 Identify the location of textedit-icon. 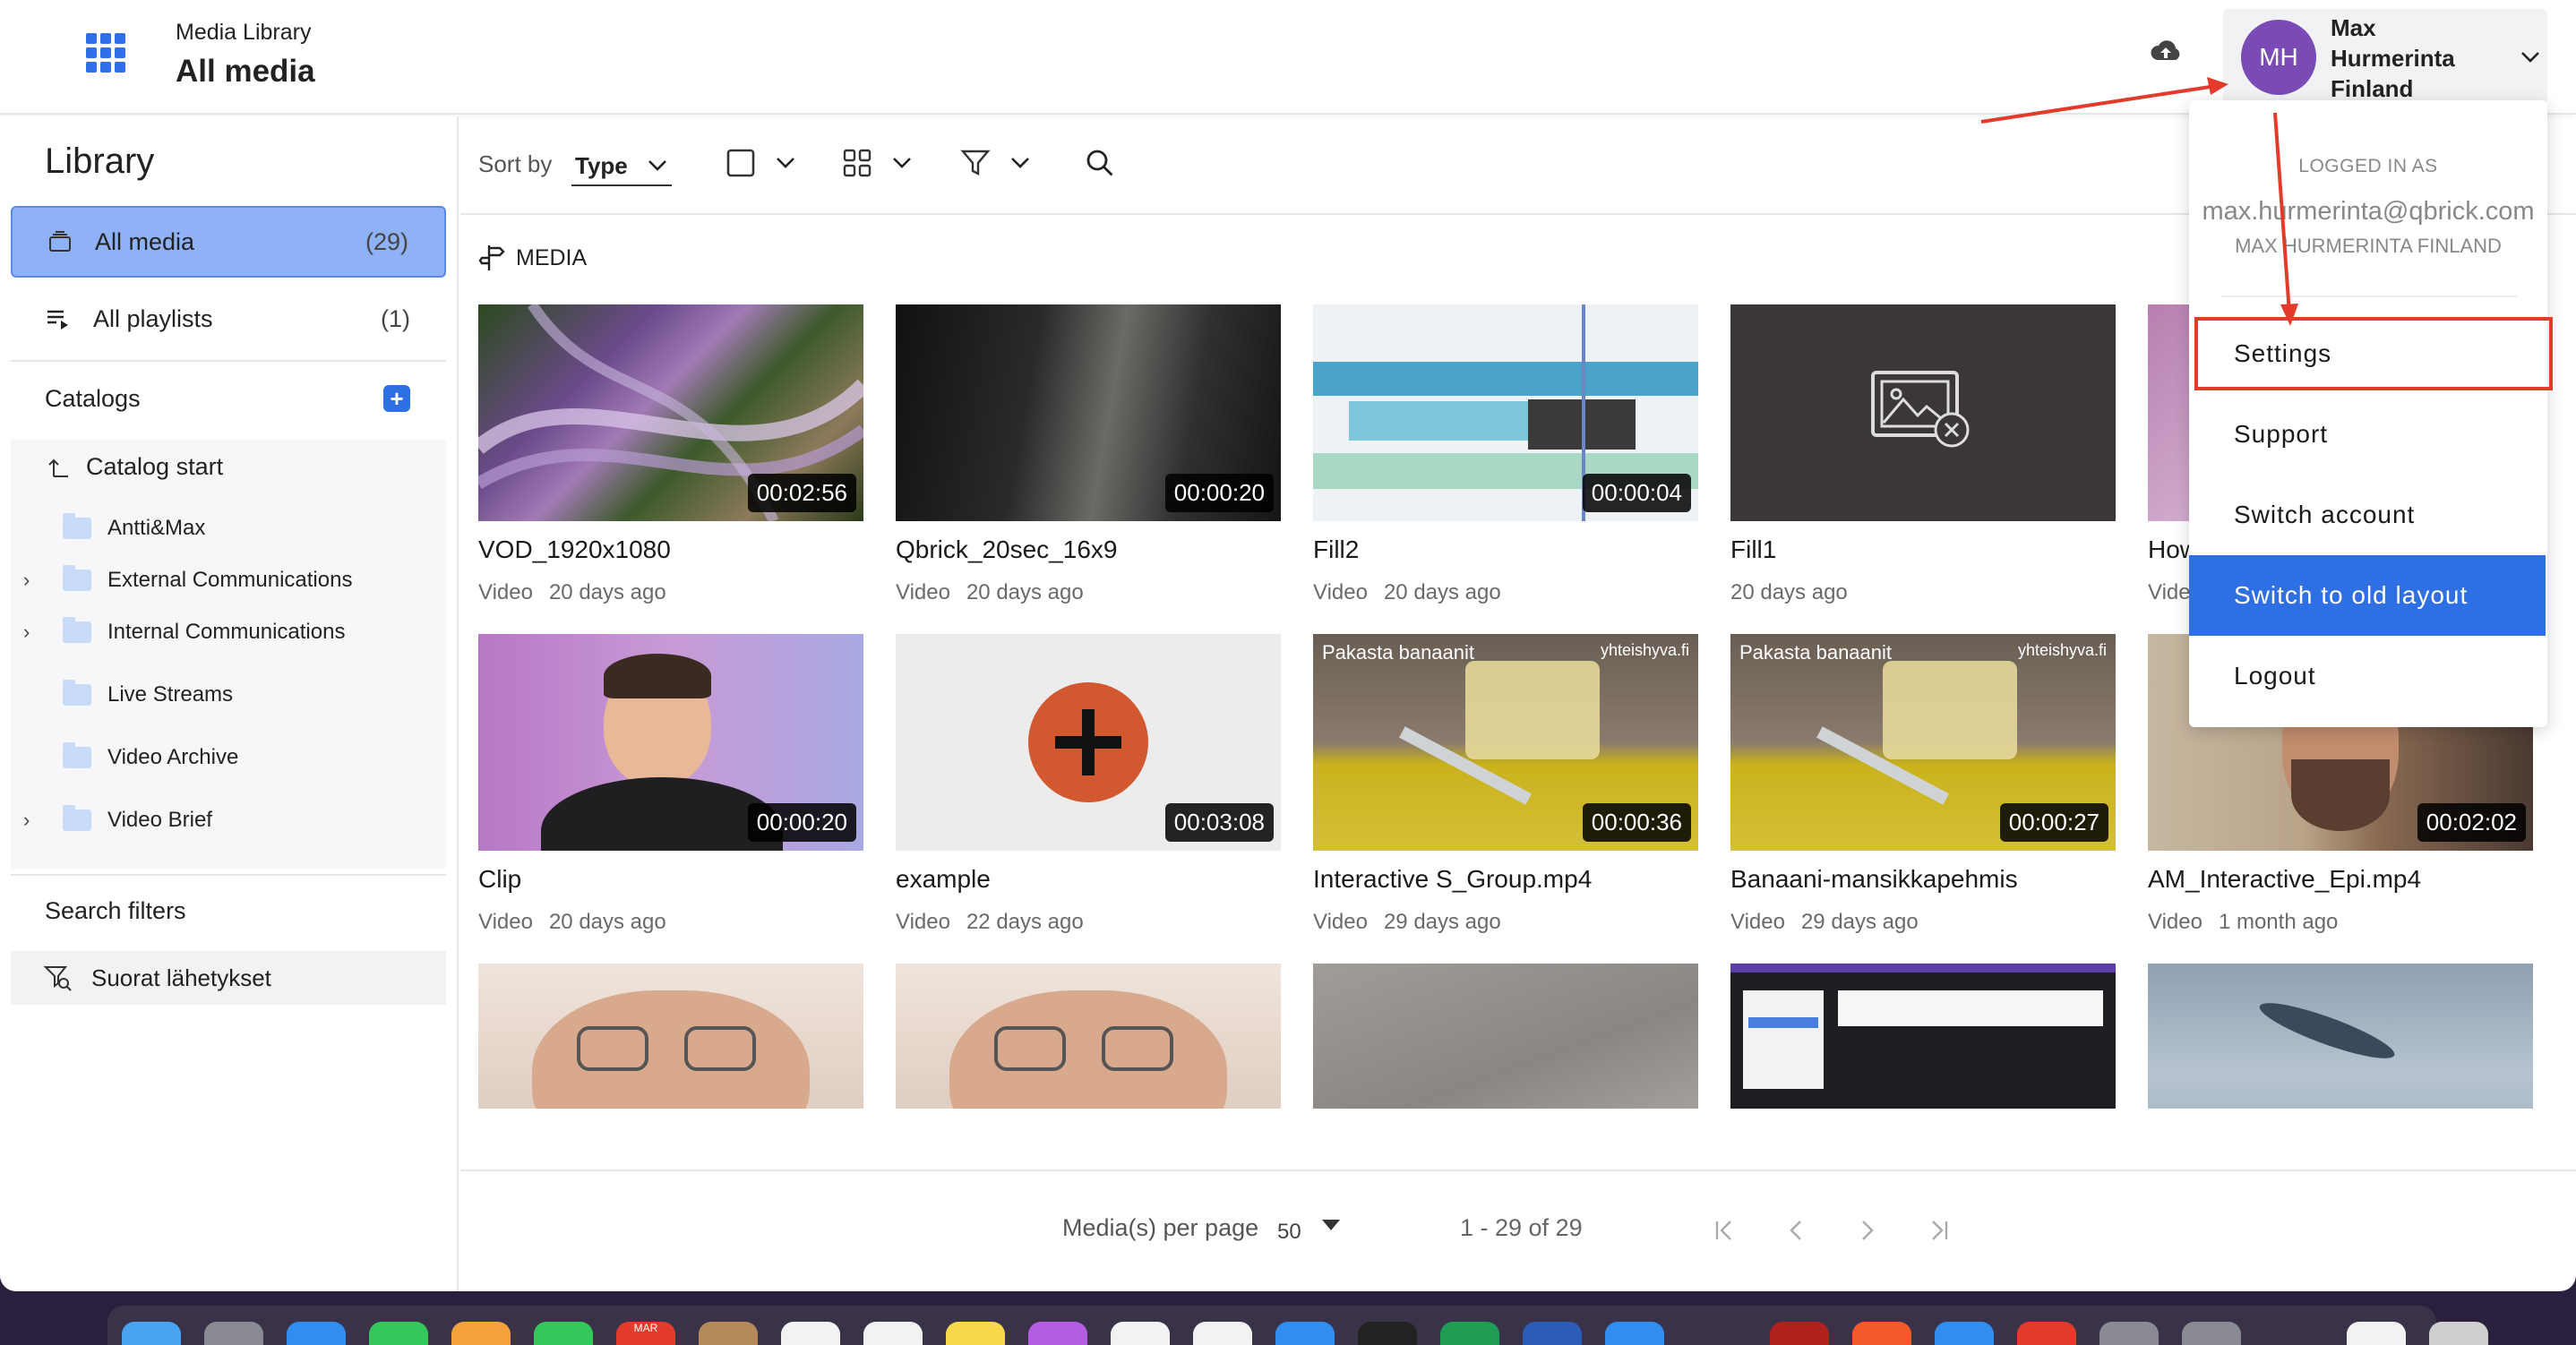
(893, 1333).